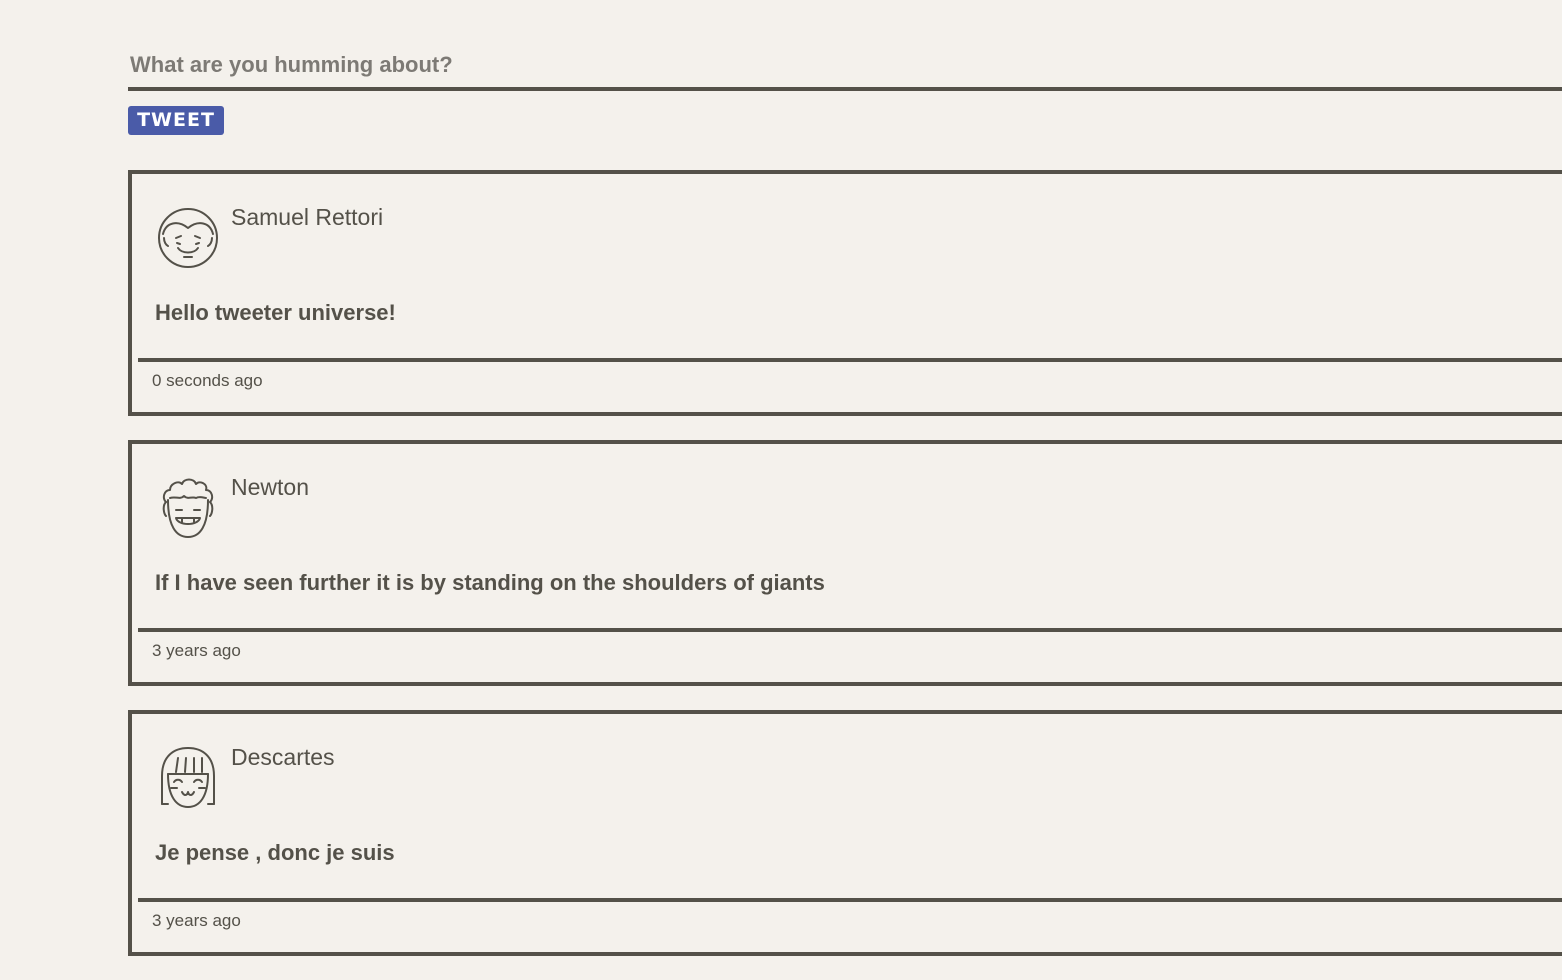 The image size is (1562, 980). I want to click on compose-form: TWEET, so click(845, 82).